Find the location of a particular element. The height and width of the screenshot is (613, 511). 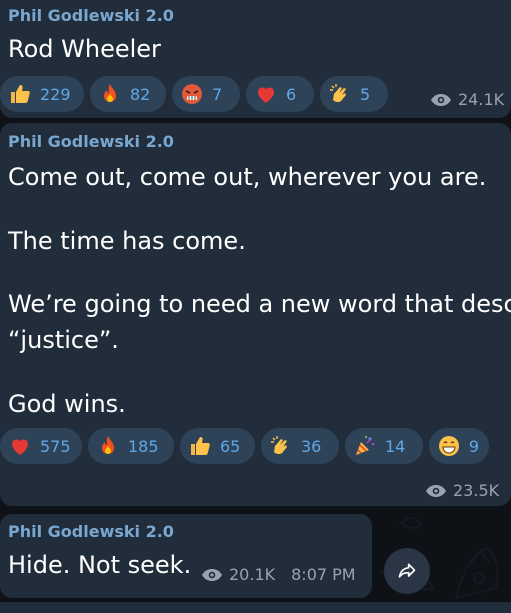

view-count: 23.5K is located at coordinates (476, 490).